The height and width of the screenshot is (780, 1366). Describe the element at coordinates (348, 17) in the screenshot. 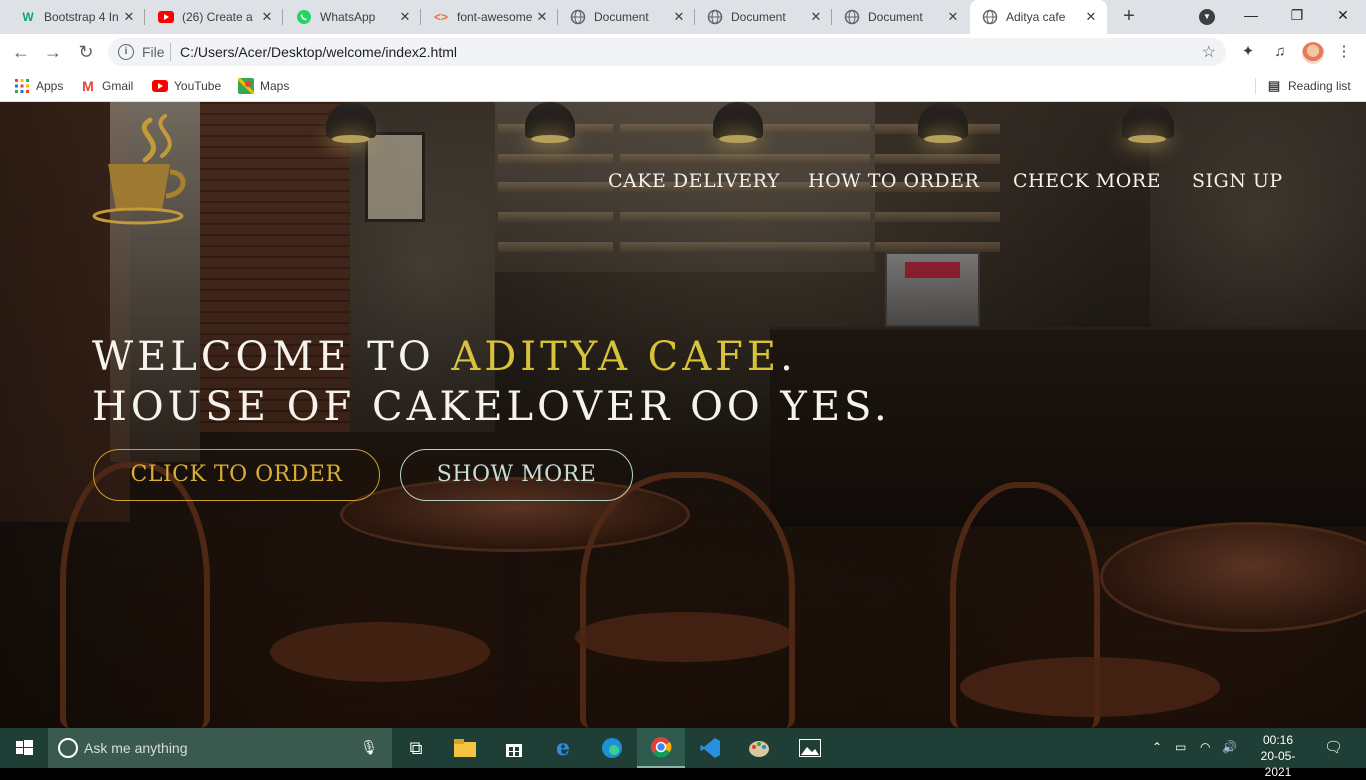

I see `tab-title: WhatsApp` at that location.